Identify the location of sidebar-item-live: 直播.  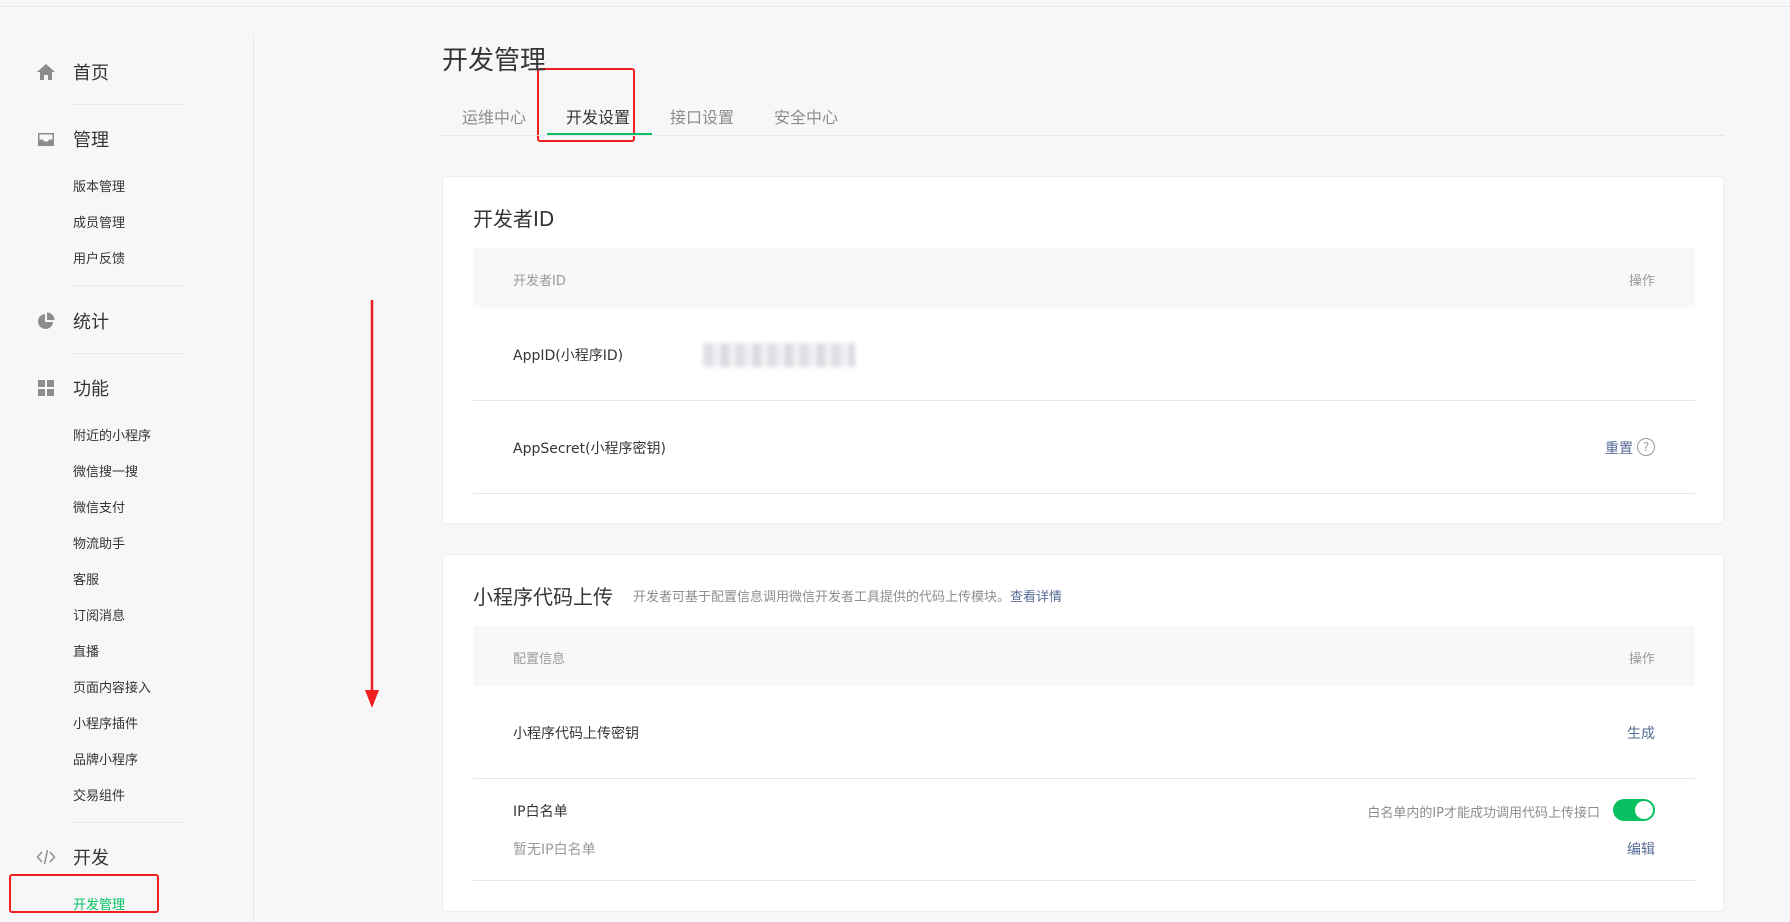
(86, 653).